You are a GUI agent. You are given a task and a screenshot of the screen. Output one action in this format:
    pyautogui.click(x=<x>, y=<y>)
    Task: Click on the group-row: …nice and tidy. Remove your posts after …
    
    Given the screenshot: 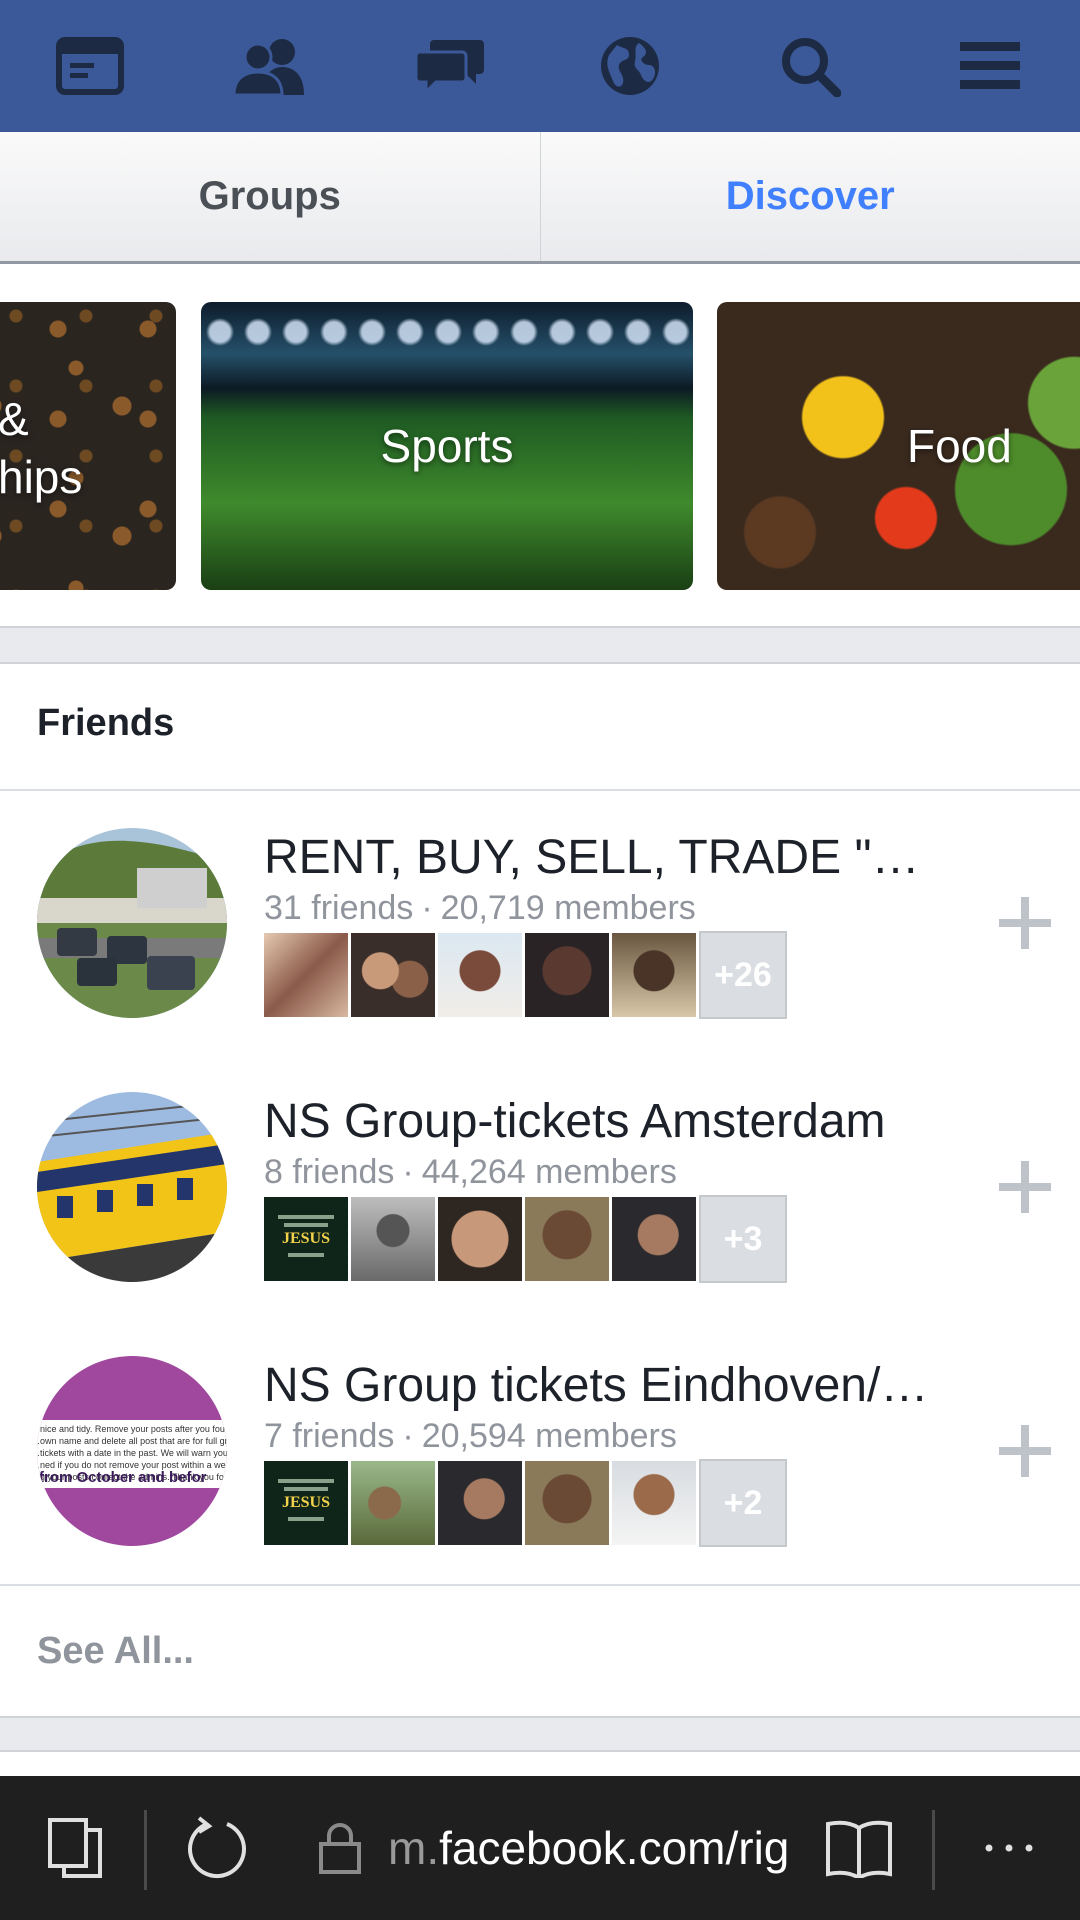 What is the action you would take?
    pyautogui.click(x=540, y=1456)
    